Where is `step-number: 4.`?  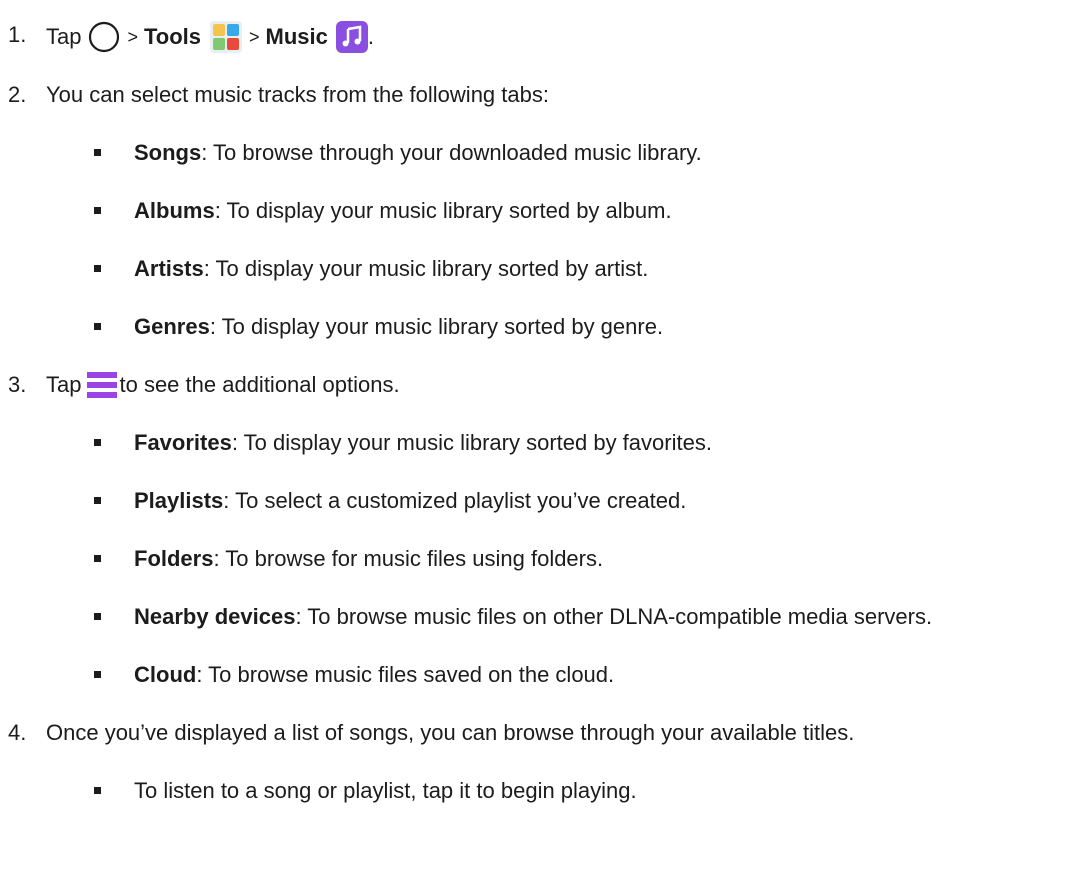
step-number: 4. is located at coordinates (17, 732).